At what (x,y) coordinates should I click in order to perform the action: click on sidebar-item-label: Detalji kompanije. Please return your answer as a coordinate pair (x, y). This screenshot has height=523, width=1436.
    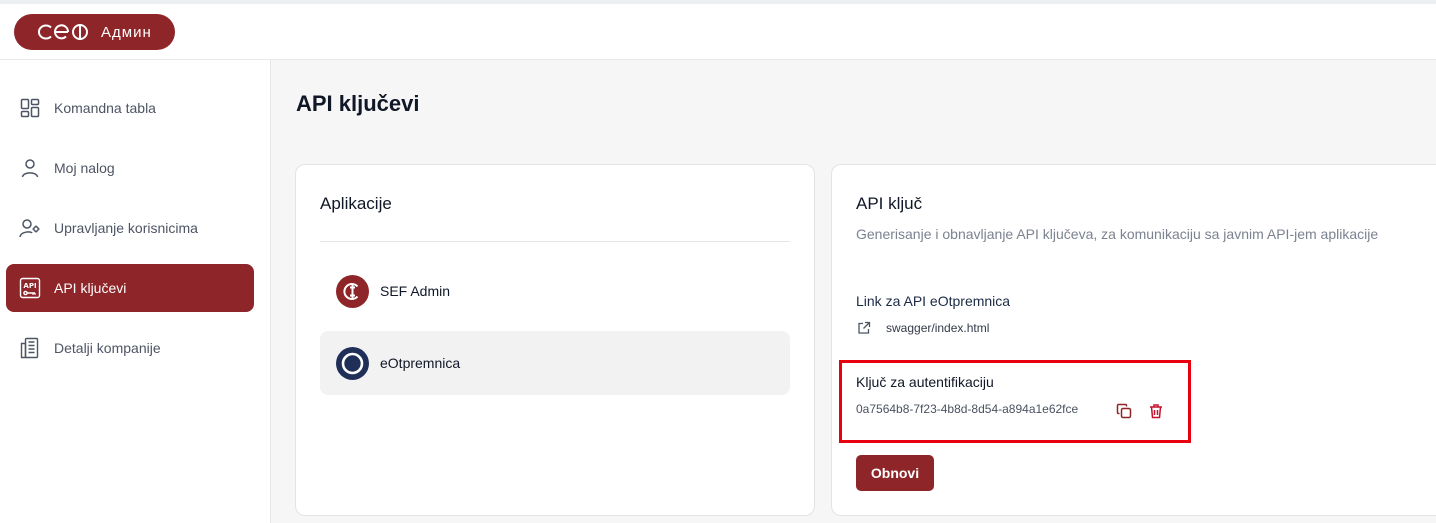
    Looking at the image, I should click on (107, 348).